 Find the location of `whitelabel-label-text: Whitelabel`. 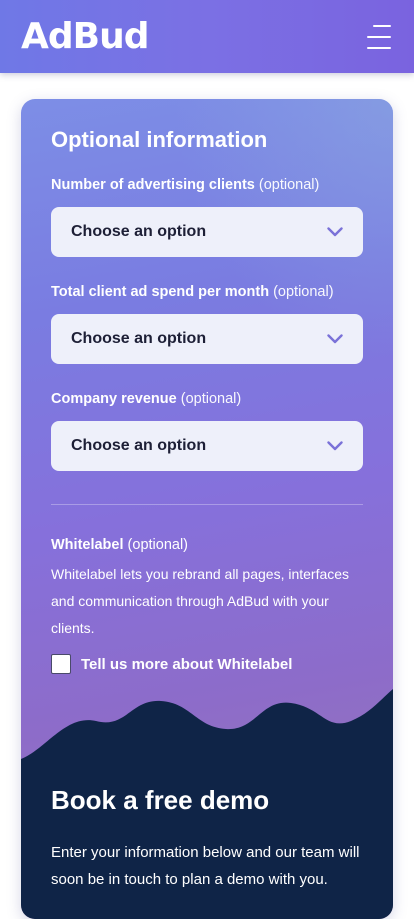

whitelabel-label-text: Whitelabel is located at coordinates (87, 545).